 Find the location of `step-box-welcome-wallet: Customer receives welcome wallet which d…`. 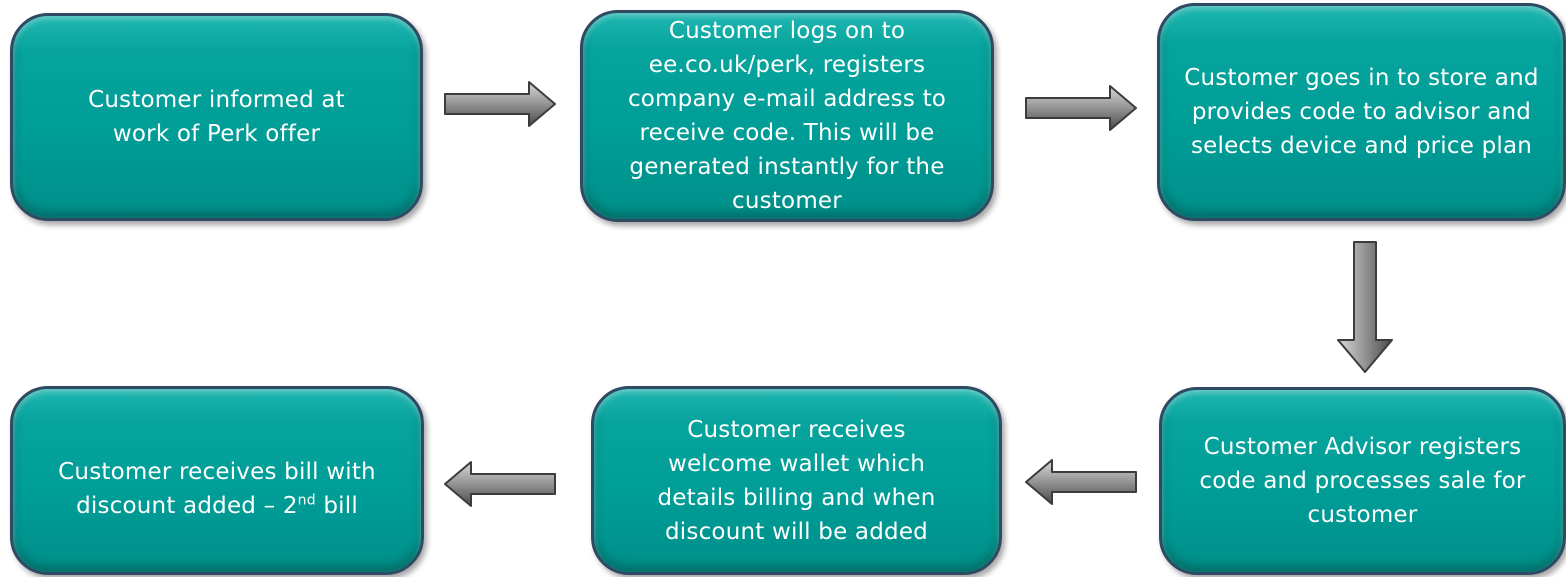

step-box-welcome-wallet: Customer receives welcome wallet which d… is located at coordinates (796, 480).